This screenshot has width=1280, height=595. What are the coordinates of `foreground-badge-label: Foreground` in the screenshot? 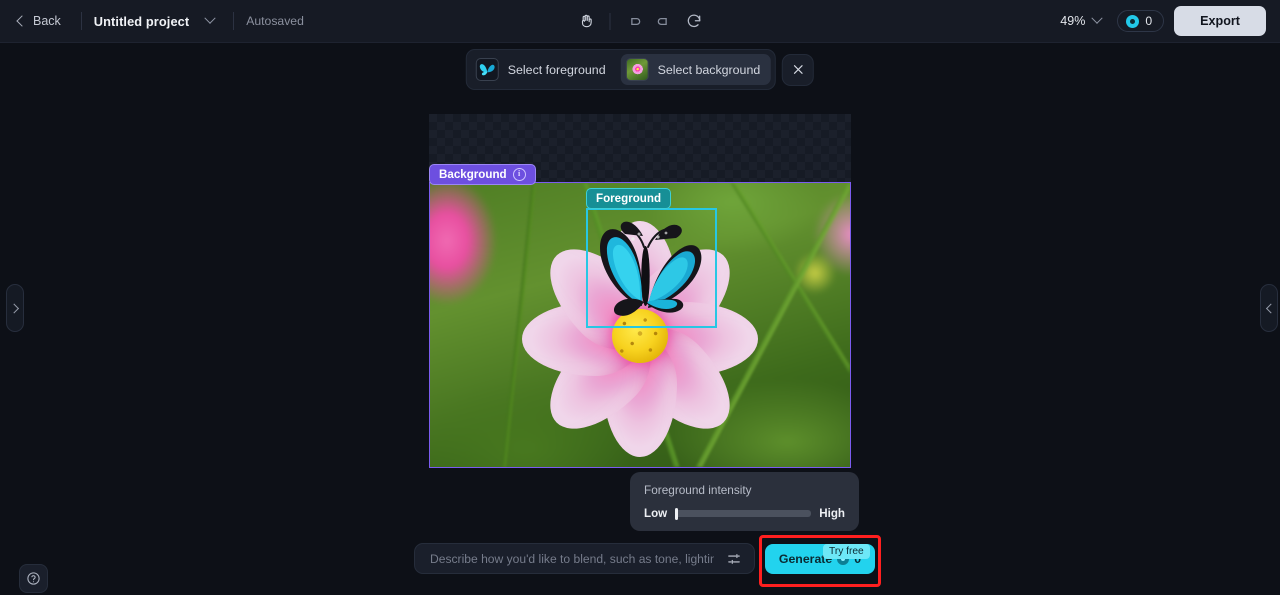 It's located at (629, 198).